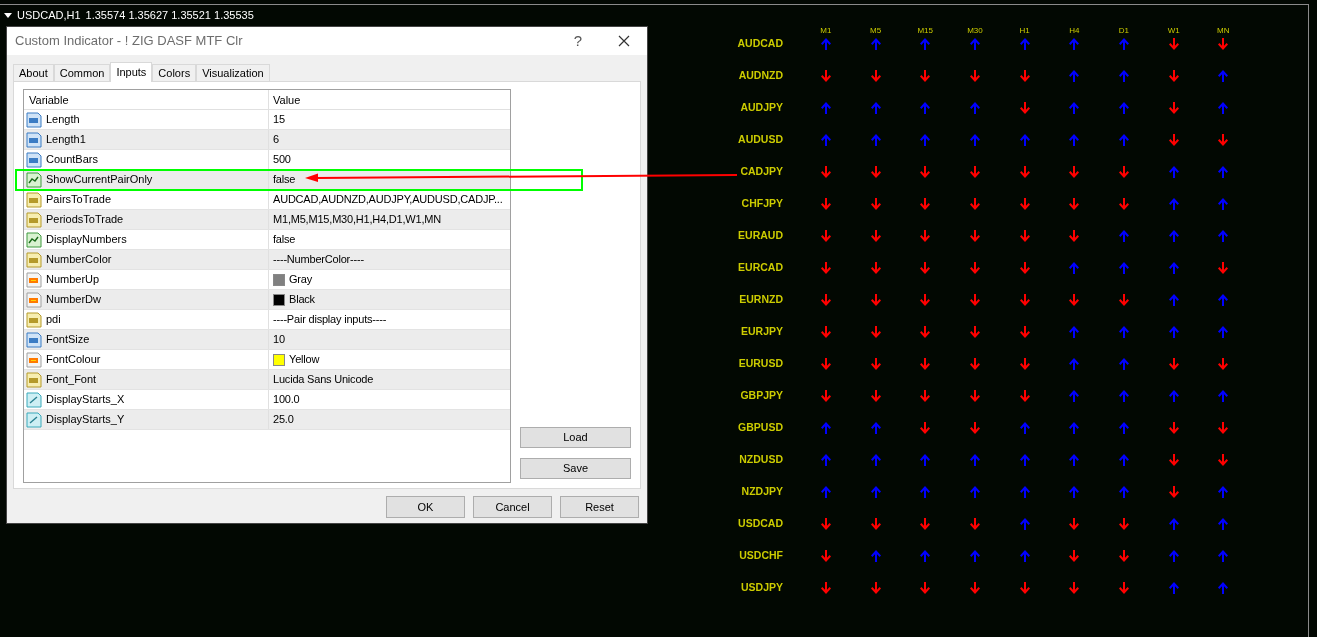 This screenshot has height=637, width=1317. What do you see at coordinates (49, 15) in the screenshot?
I see `chart-symbol: USDCAD,H1` at bounding box center [49, 15].